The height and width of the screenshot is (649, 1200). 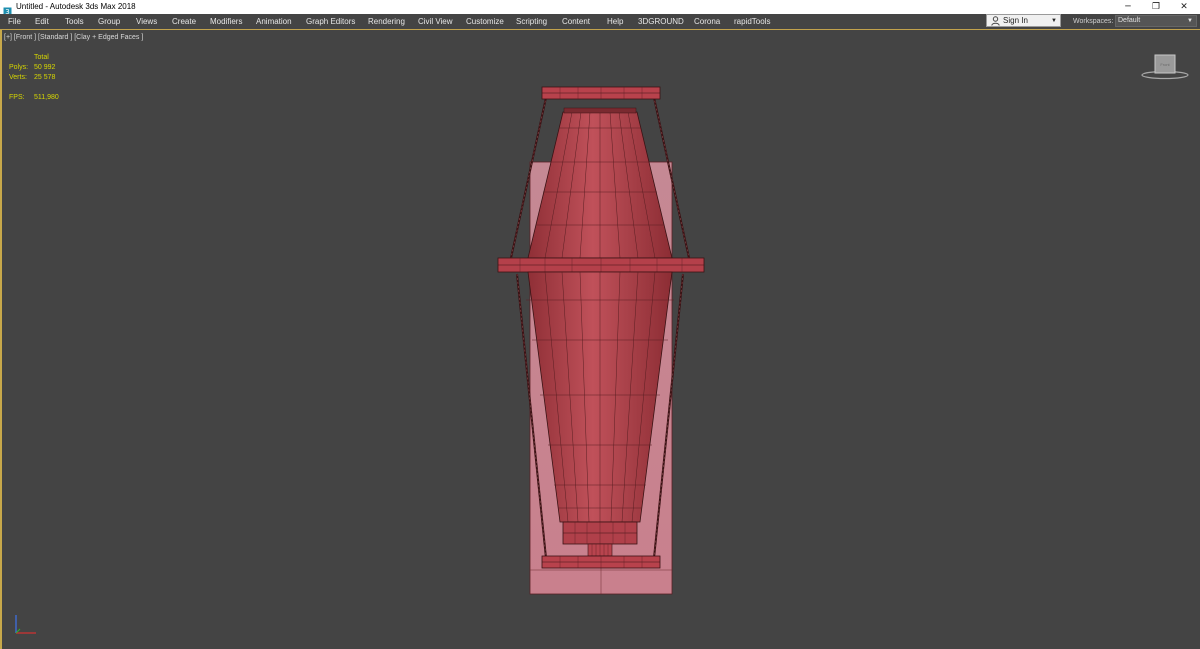 I want to click on menu-customize: Customize, so click(x=485, y=21).